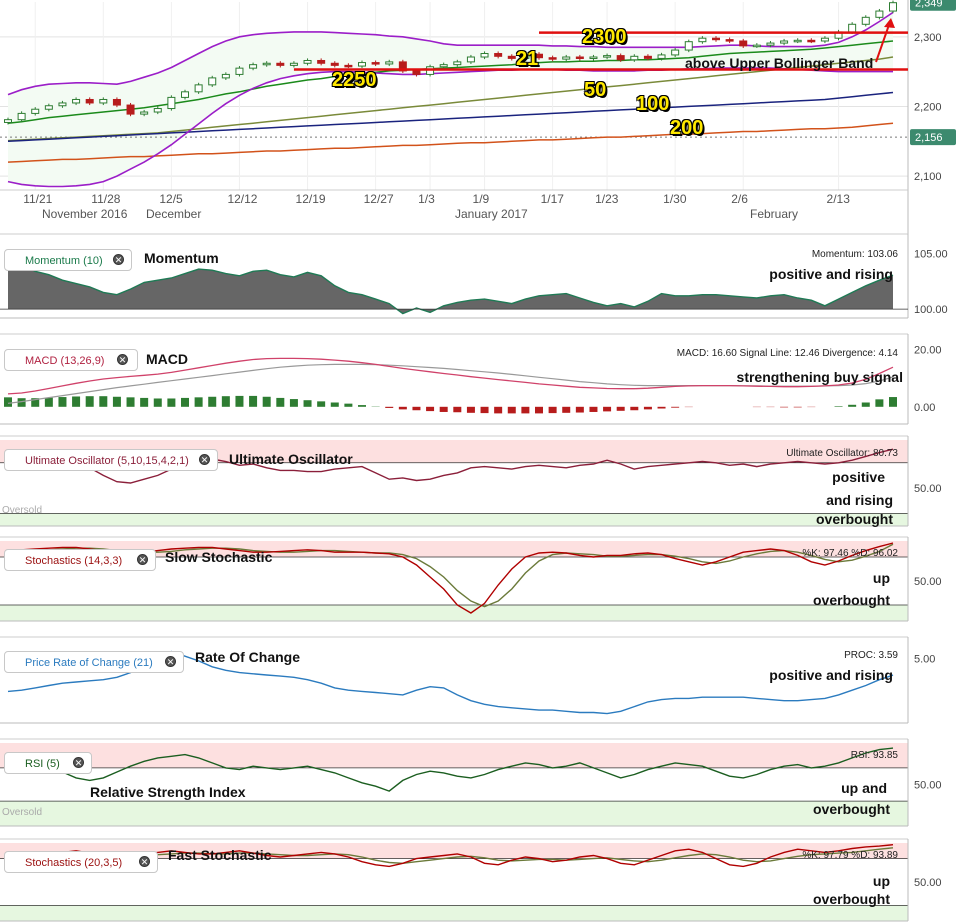  I want to click on price-x-tick-label: 1/30, so click(675, 199).